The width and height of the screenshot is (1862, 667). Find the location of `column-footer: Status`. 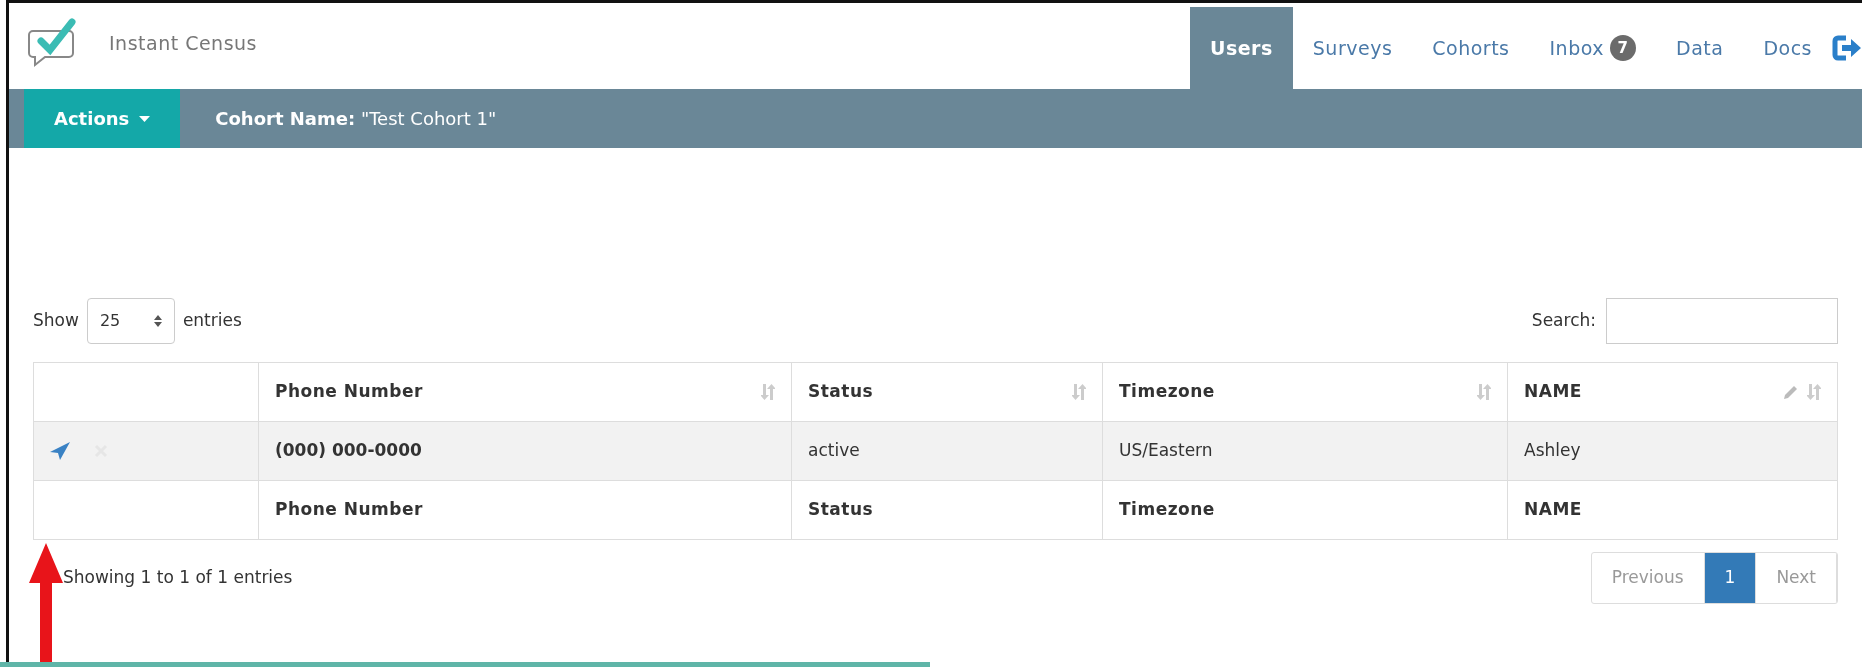

column-footer: Status is located at coordinates (841, 509).